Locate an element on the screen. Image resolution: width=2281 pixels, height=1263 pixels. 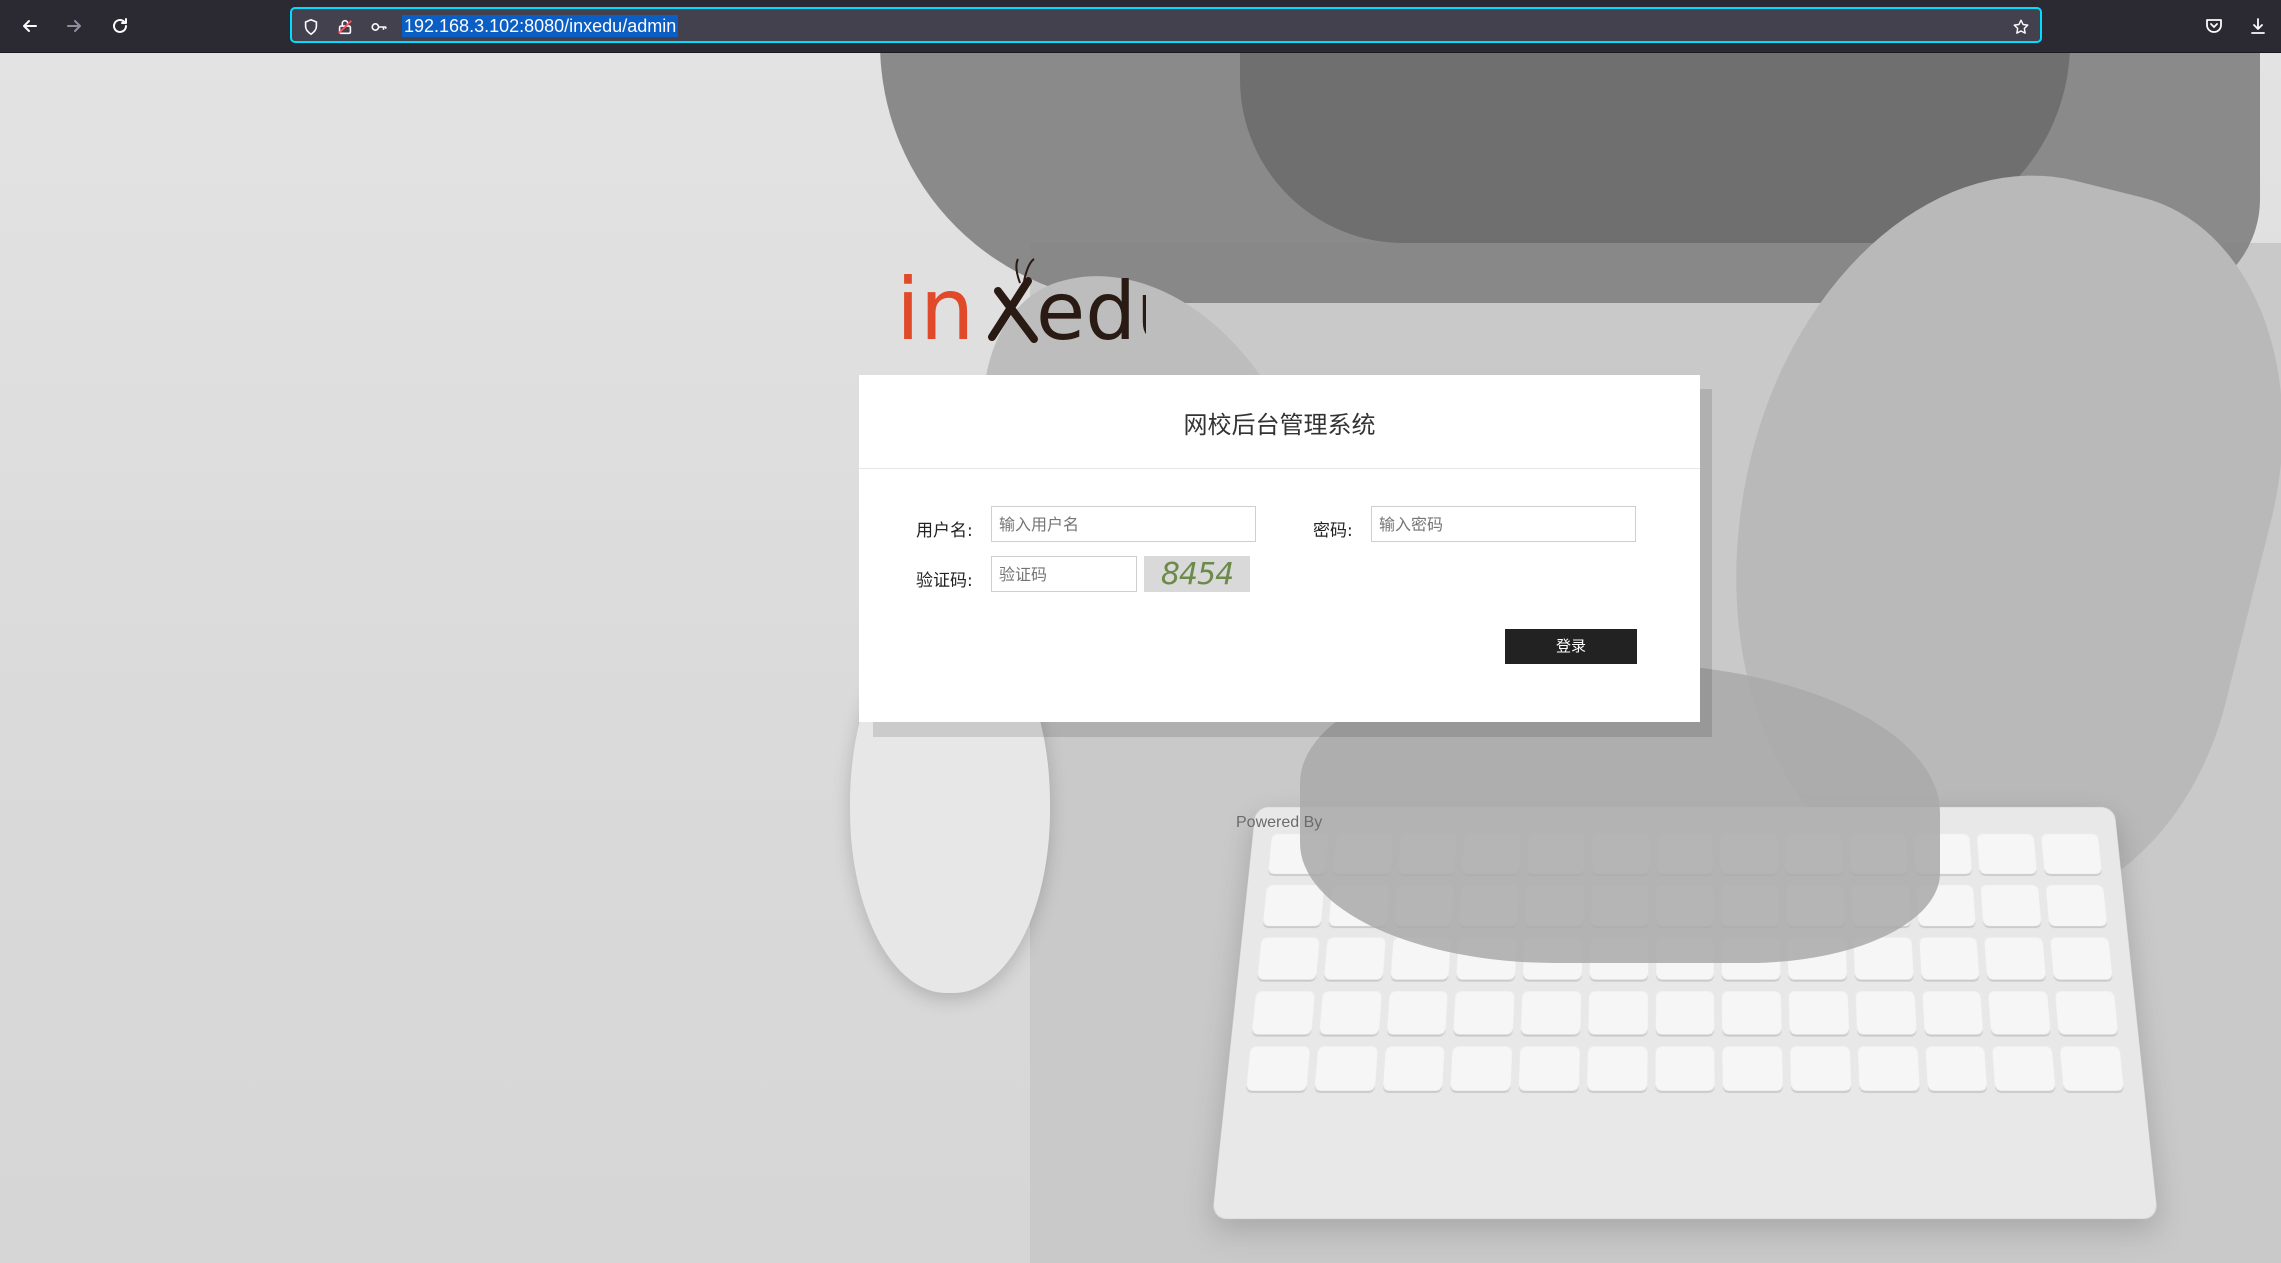
captcha-image: 8454 is located at coordinates (1197, 574).